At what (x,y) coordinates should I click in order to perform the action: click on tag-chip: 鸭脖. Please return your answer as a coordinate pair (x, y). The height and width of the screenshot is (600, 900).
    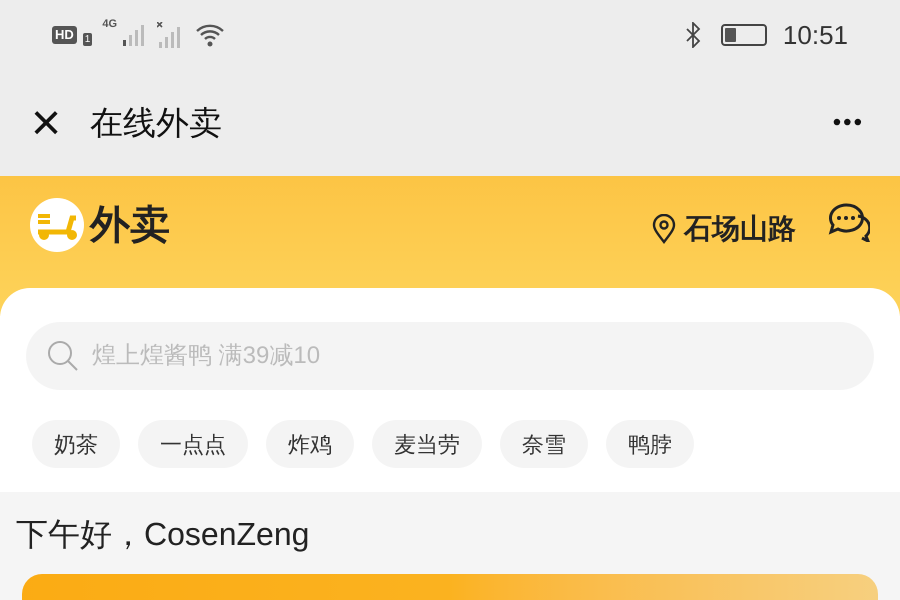
    Looking at the image, I should click on (650, 444).